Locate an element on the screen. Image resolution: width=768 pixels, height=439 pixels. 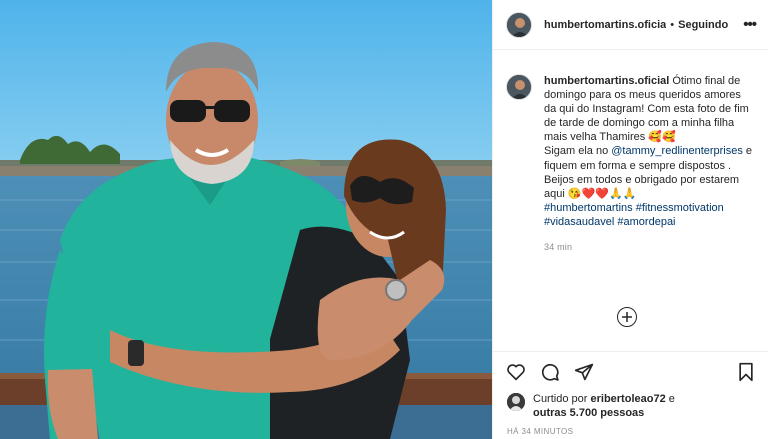
mention-link: @tammy_redlinenterprises is located at coordinates (677, 151).